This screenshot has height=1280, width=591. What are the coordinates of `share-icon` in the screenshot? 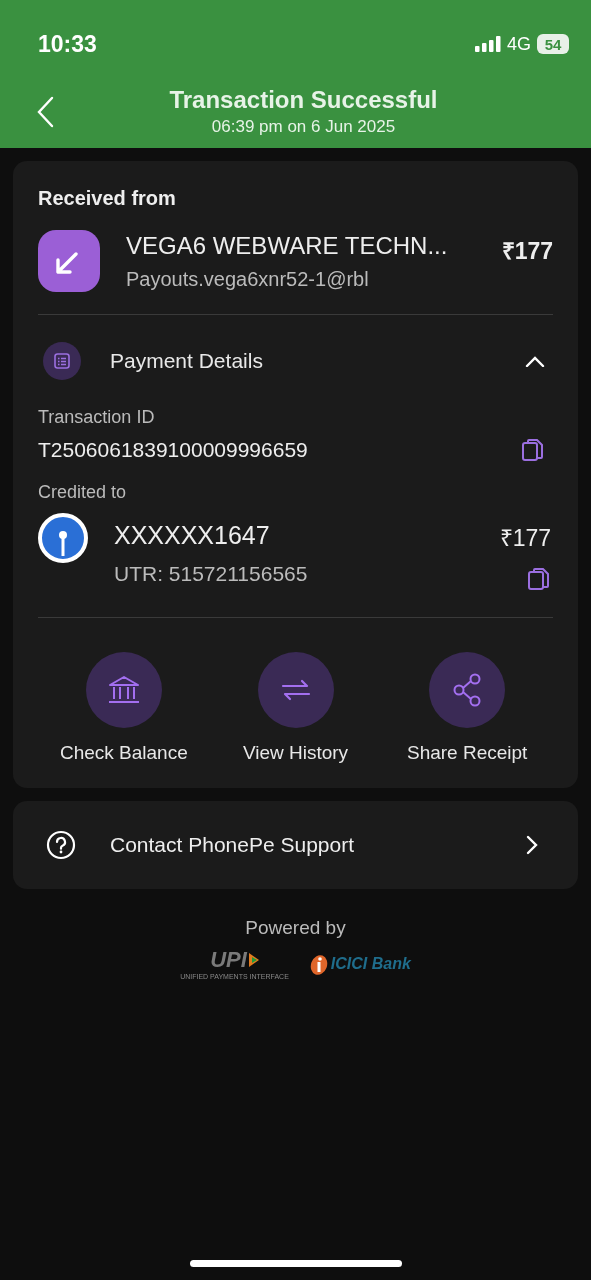 It's located at (467, 690).